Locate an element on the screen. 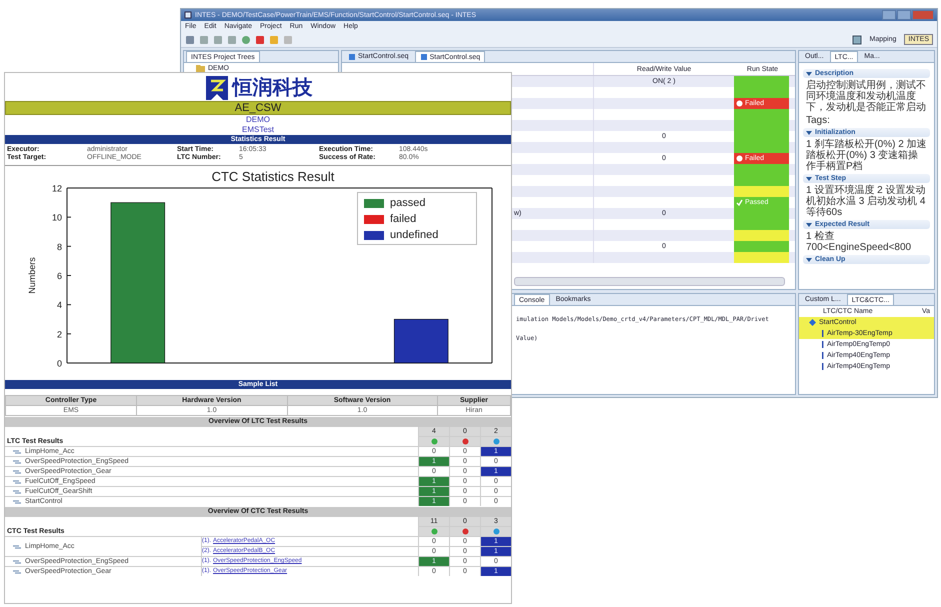  section-text: 1 设置环境温度 2 设置发动机初始水温 3 启动发动机 4 等待60s is located at coordinates (865, 201).